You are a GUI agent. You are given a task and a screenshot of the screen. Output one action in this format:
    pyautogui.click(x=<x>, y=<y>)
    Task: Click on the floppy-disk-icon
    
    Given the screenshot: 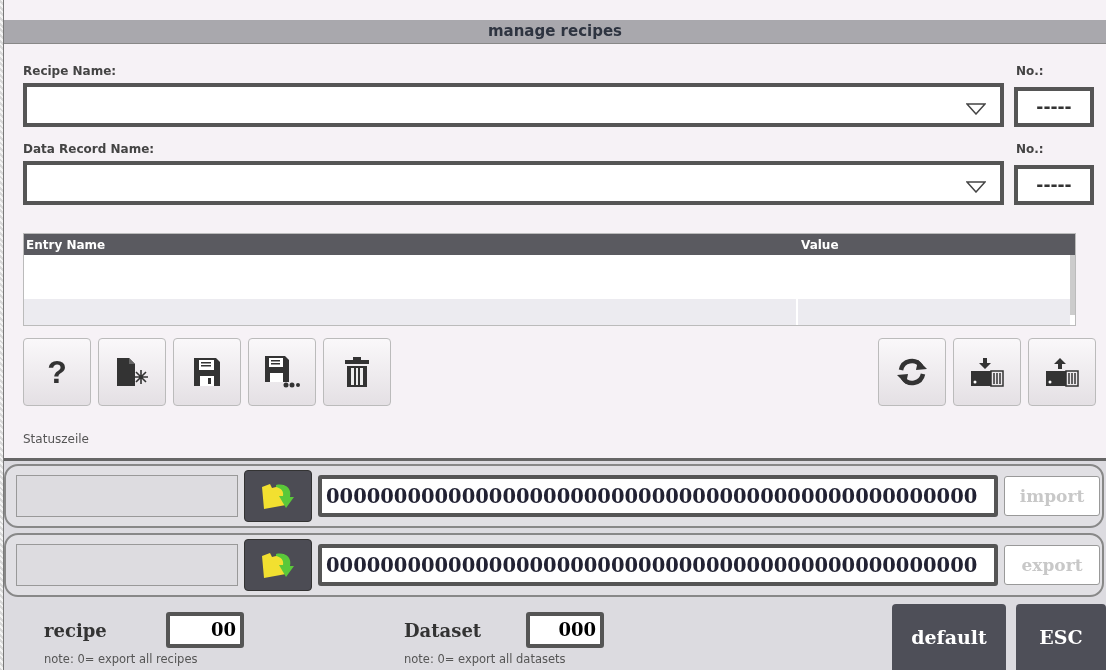 What is the action you would take?
    pyautogui.click(x=282, y=372)
    